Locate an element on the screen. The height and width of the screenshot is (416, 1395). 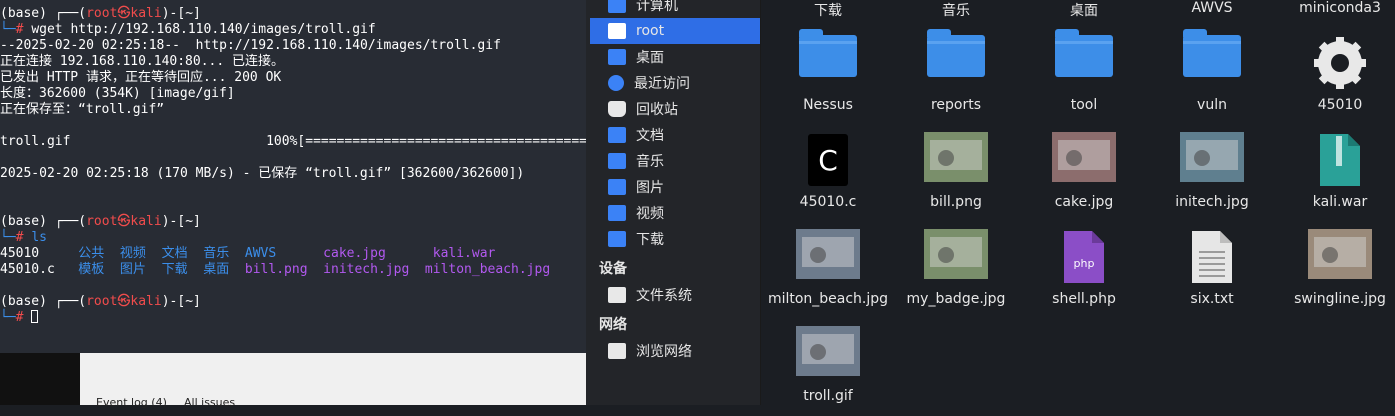
php-file-icon: php is located at coordinates (1084, 259).